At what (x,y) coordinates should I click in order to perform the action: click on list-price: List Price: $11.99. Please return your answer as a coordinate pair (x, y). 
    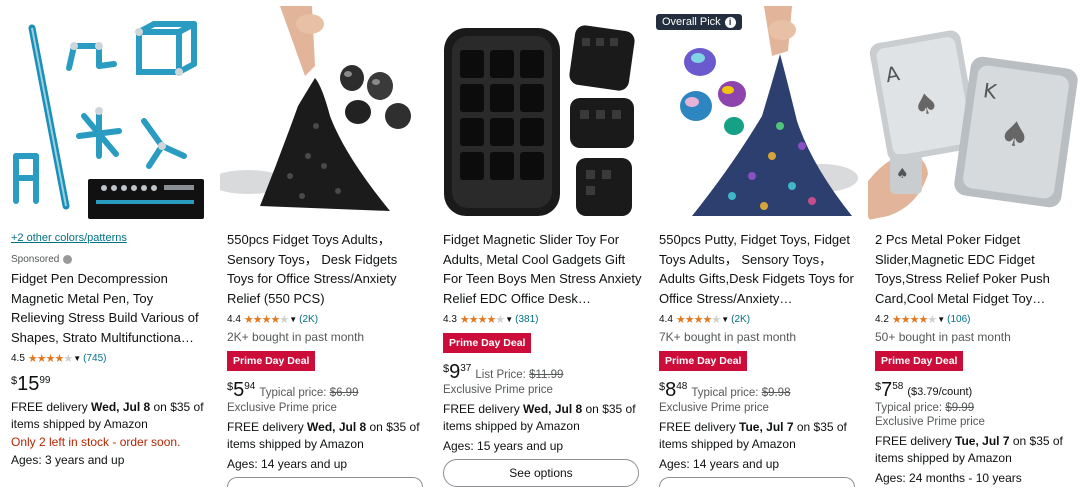
    Looking at the image, I should click on (519, 375).